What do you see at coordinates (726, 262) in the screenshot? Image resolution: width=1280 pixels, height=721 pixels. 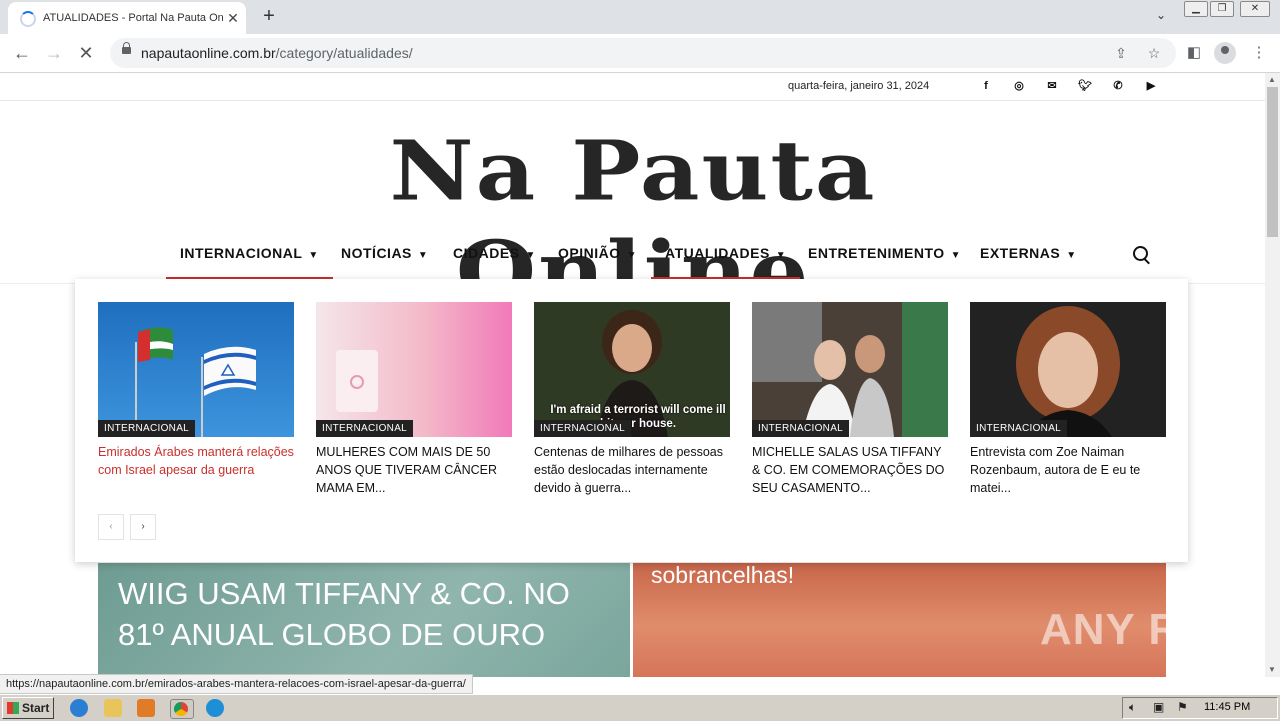 I see `nav-item-atualidades: ATUALIDADES ▼` at bounding box center [726, 262].